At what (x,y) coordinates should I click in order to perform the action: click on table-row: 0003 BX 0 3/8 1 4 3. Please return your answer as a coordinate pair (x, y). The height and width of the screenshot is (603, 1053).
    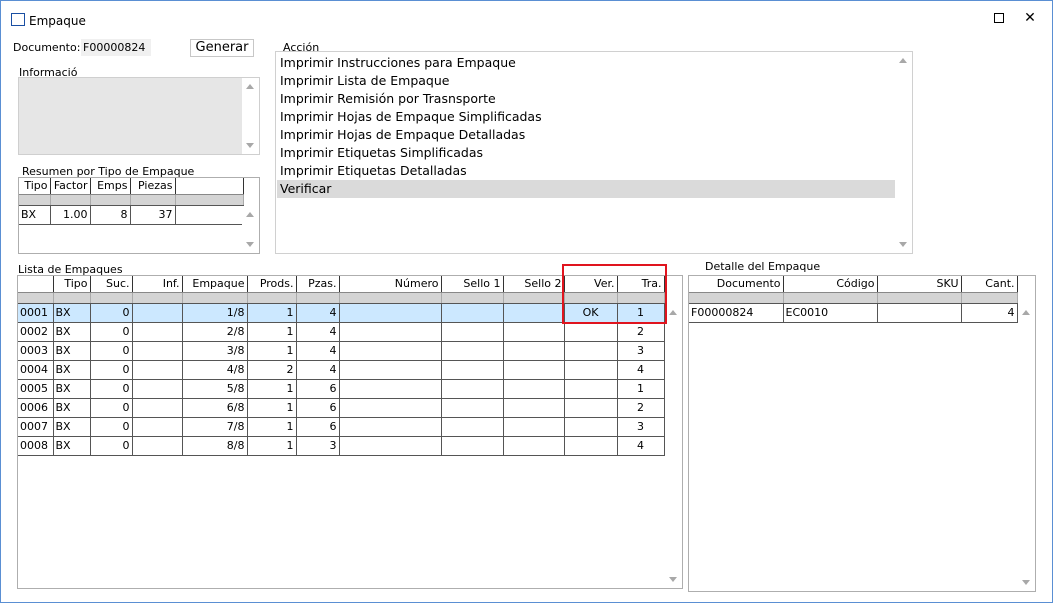
    Looking at the image, I should click on (341, 351).